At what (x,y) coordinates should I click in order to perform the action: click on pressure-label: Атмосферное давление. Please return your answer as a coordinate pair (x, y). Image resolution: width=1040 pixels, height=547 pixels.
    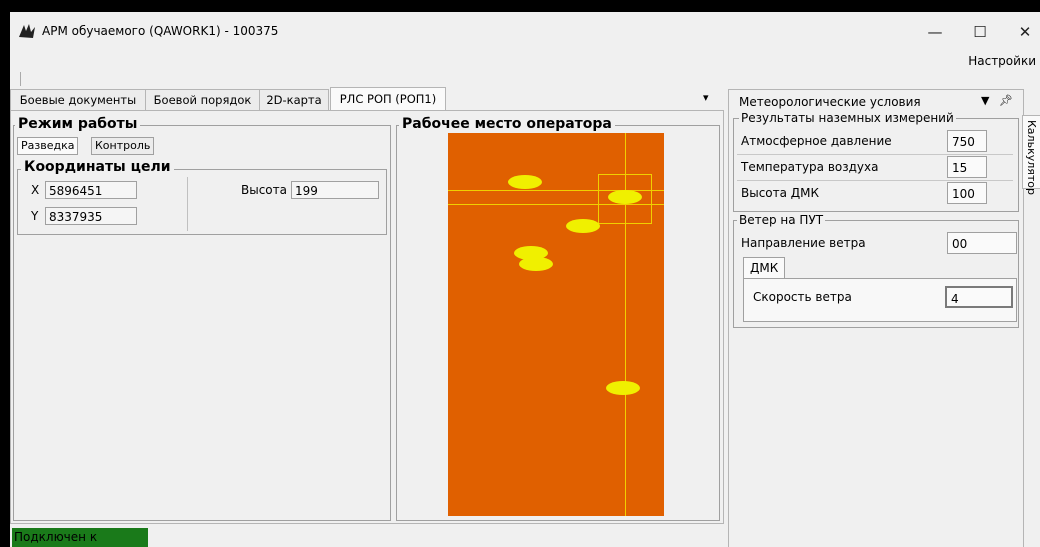
    Looking at the image, I should click on (816, 141).